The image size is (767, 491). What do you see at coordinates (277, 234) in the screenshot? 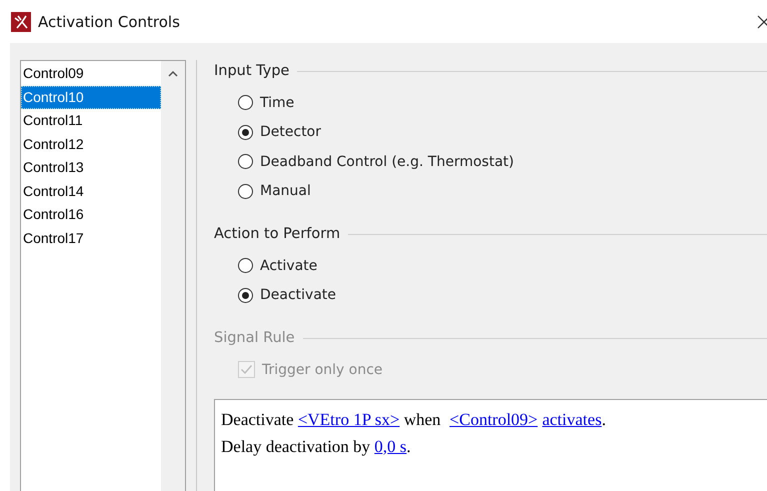
I see `group-title: Action to Perform` at bounding box center [277, 234].